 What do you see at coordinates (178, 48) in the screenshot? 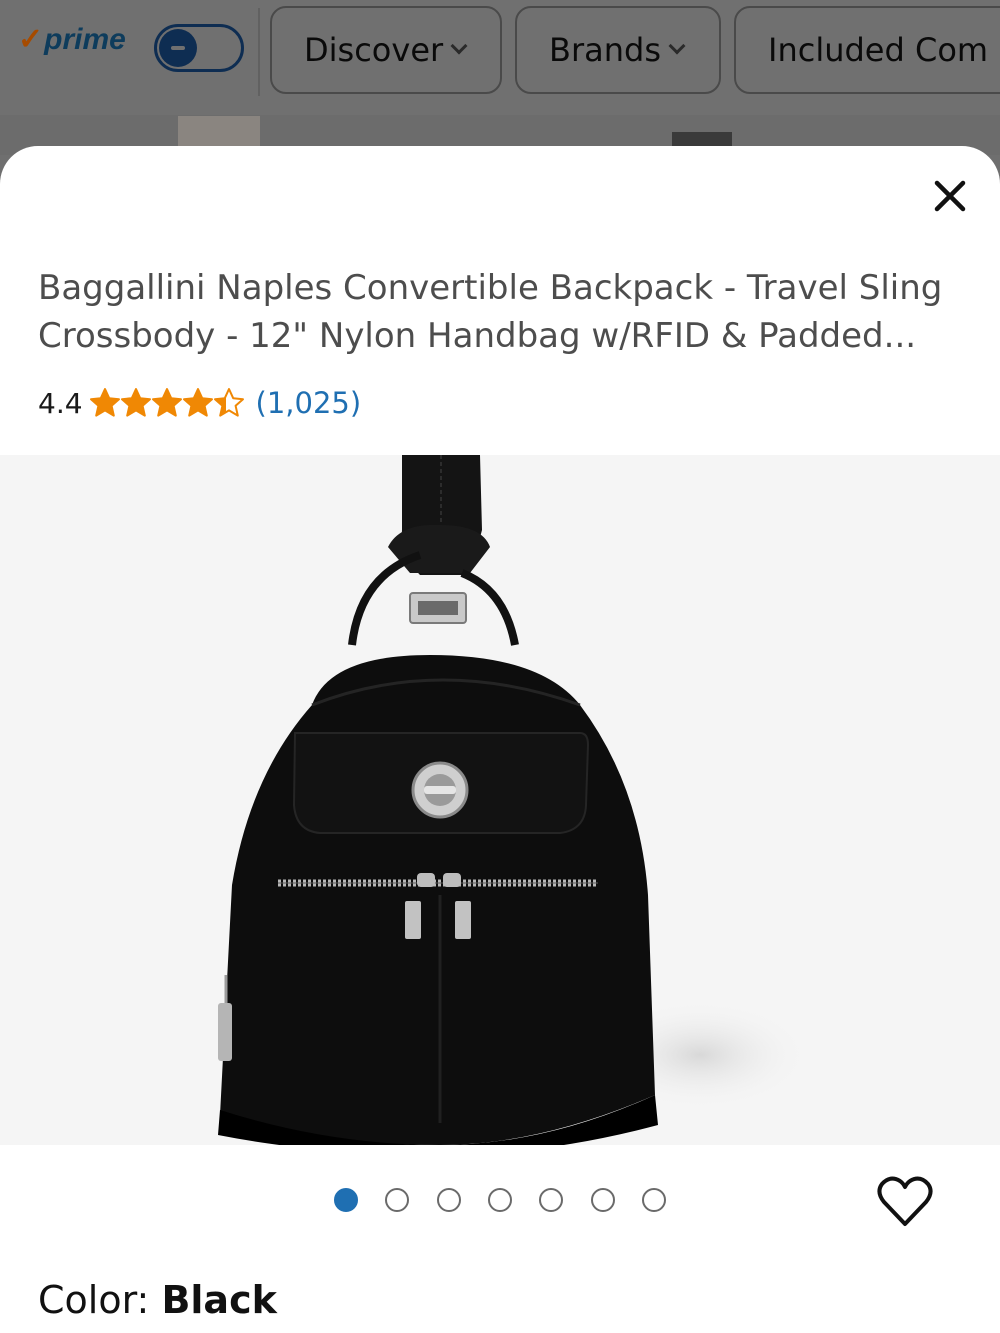
I see `toggle-knob` at bounding box center [178, 48].